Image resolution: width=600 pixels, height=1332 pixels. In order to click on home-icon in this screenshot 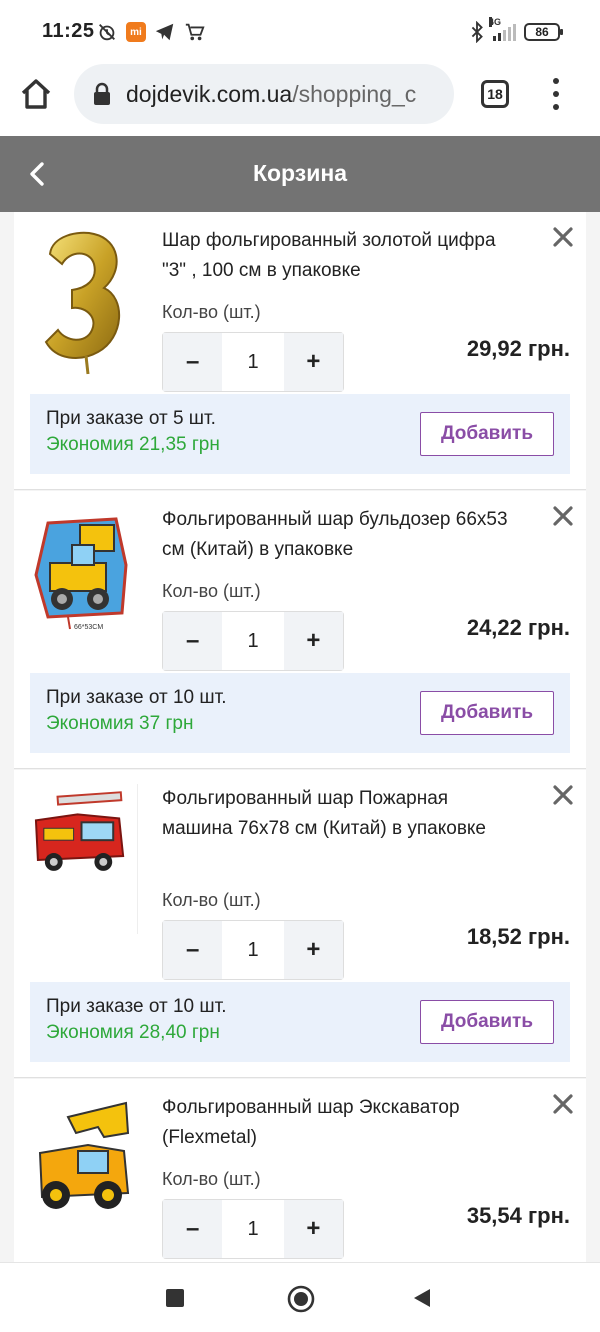, I will do `click(36, 94)`.